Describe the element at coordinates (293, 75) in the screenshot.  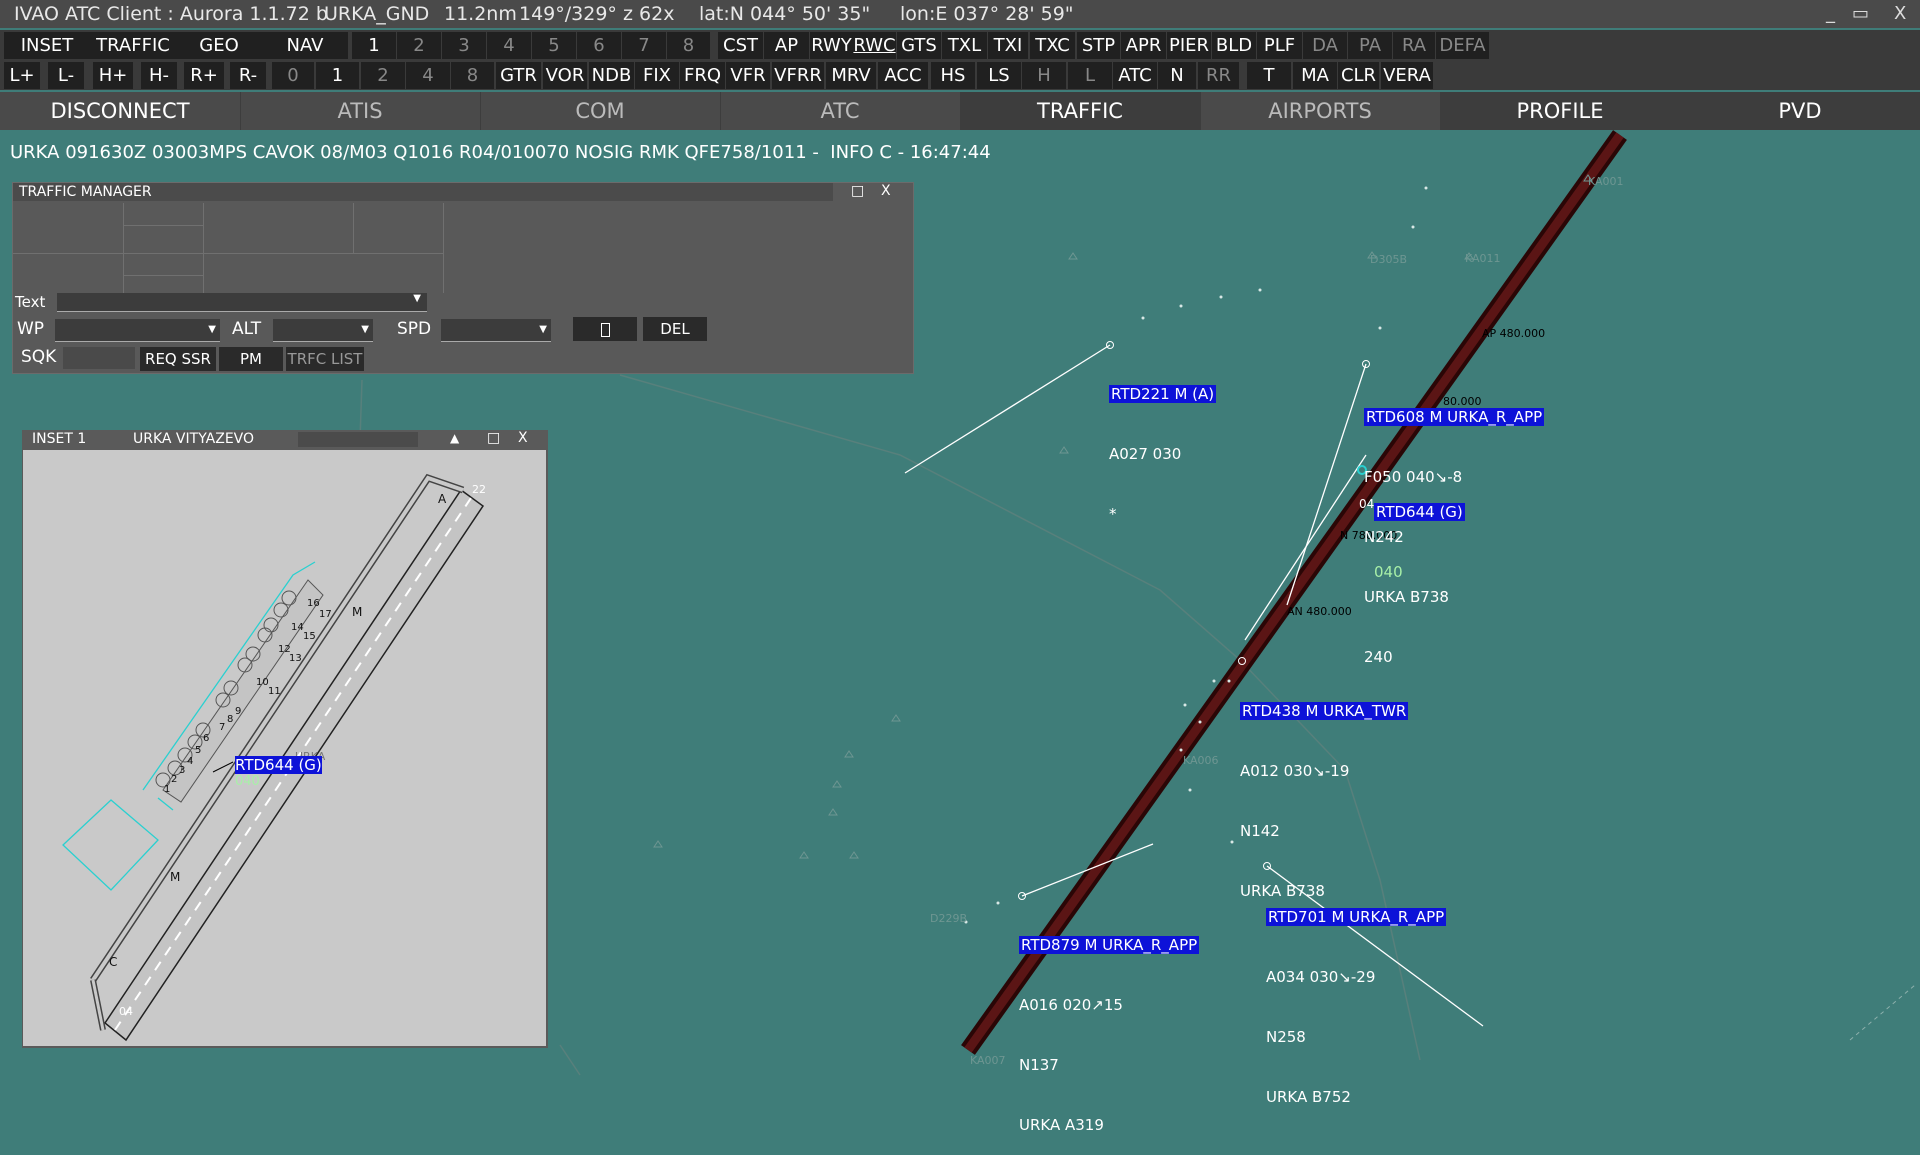
I see `scale-0-button: 0` at that location.